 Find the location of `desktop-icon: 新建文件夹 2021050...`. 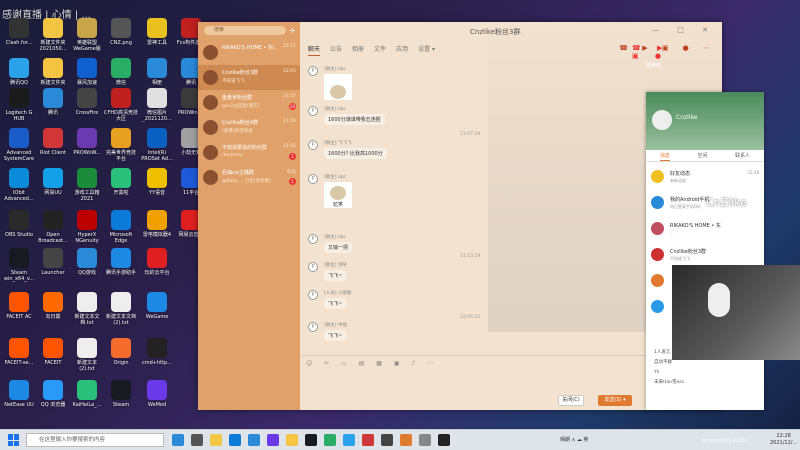

desktop-icon: 新建文件夹 2021050... is located at coordinates (53, 35).